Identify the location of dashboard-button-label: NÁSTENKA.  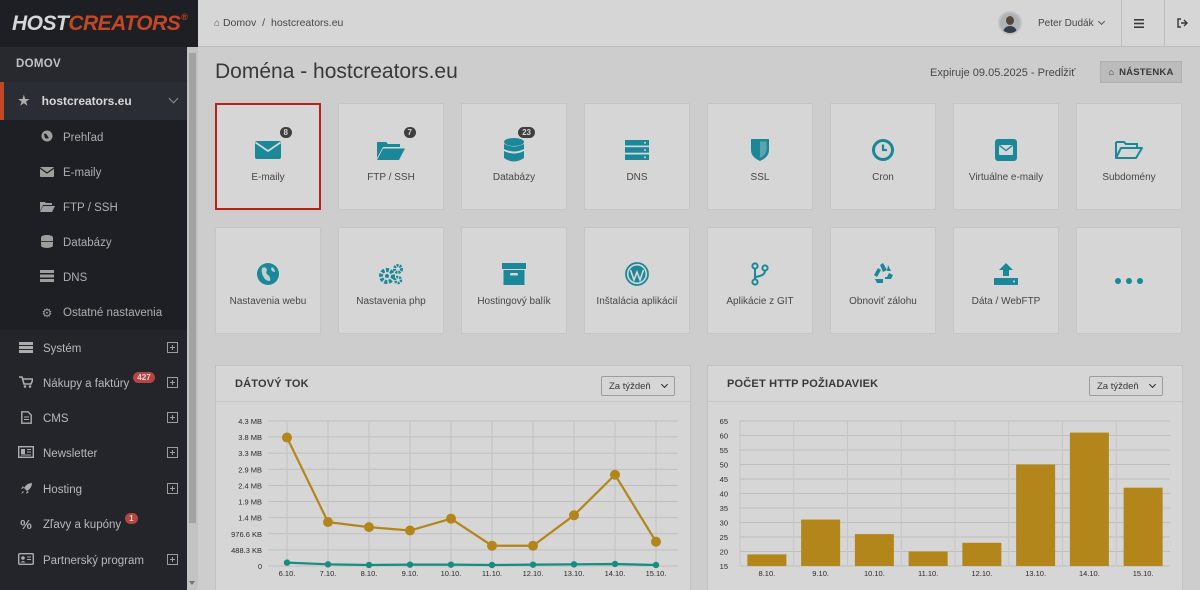
(1146, 72).